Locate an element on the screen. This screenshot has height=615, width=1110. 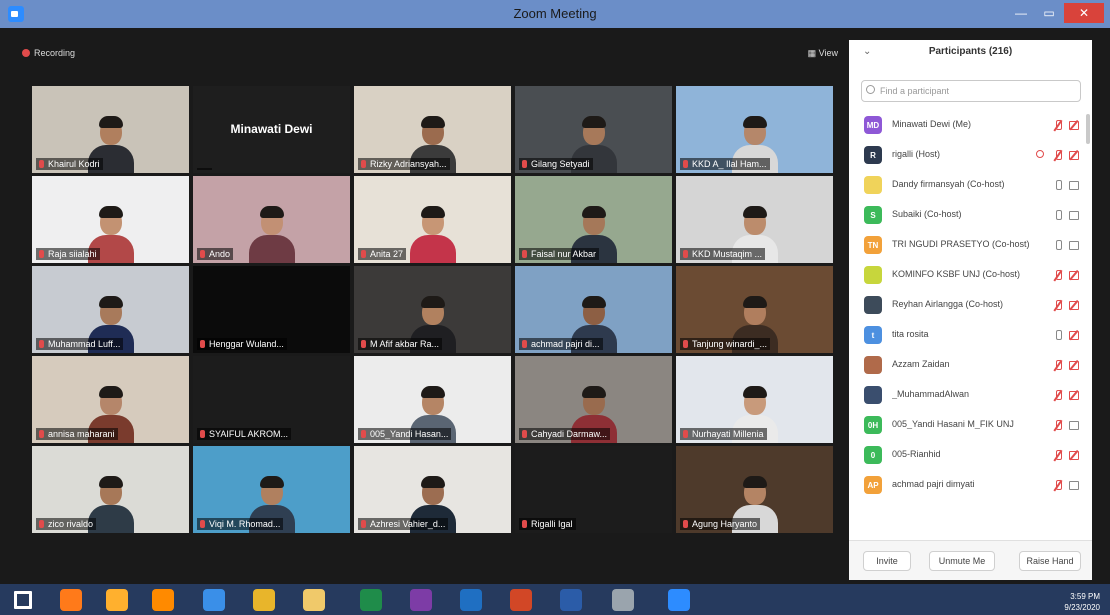
participant-row: t tita rosita is located at coordinates (970, 335).